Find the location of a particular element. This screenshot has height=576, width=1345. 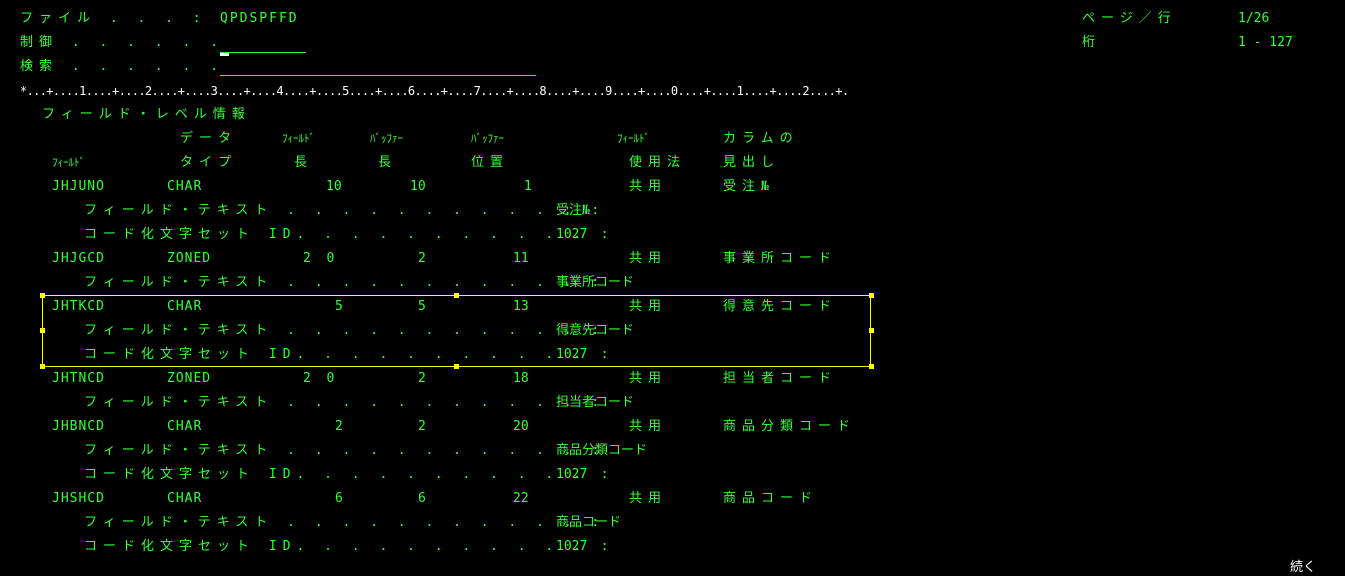

header-position: 位置 is located at coordinates (490, 162).